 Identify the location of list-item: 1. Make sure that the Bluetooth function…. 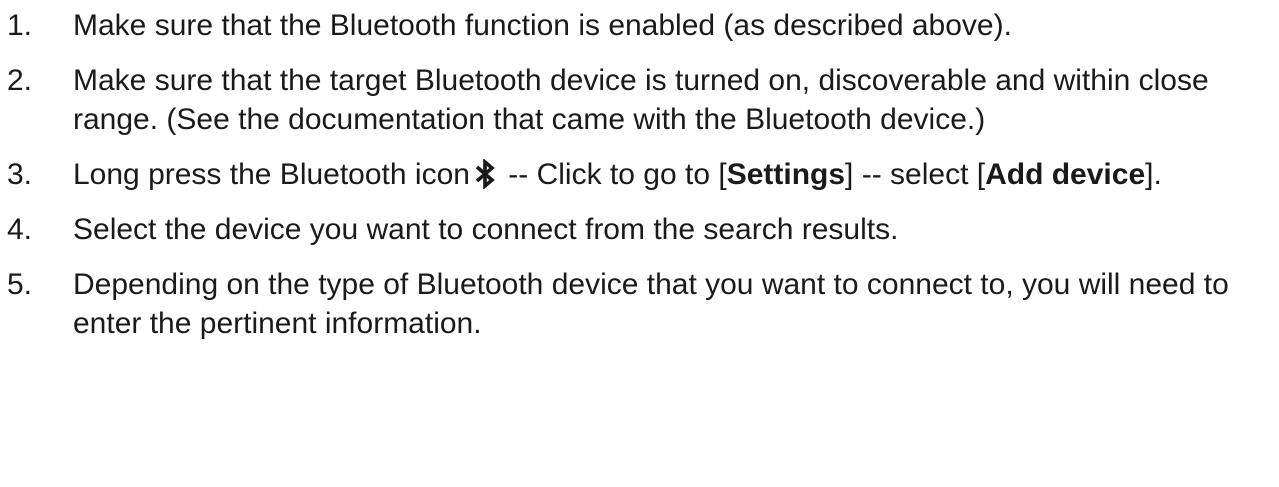
(639, 25).